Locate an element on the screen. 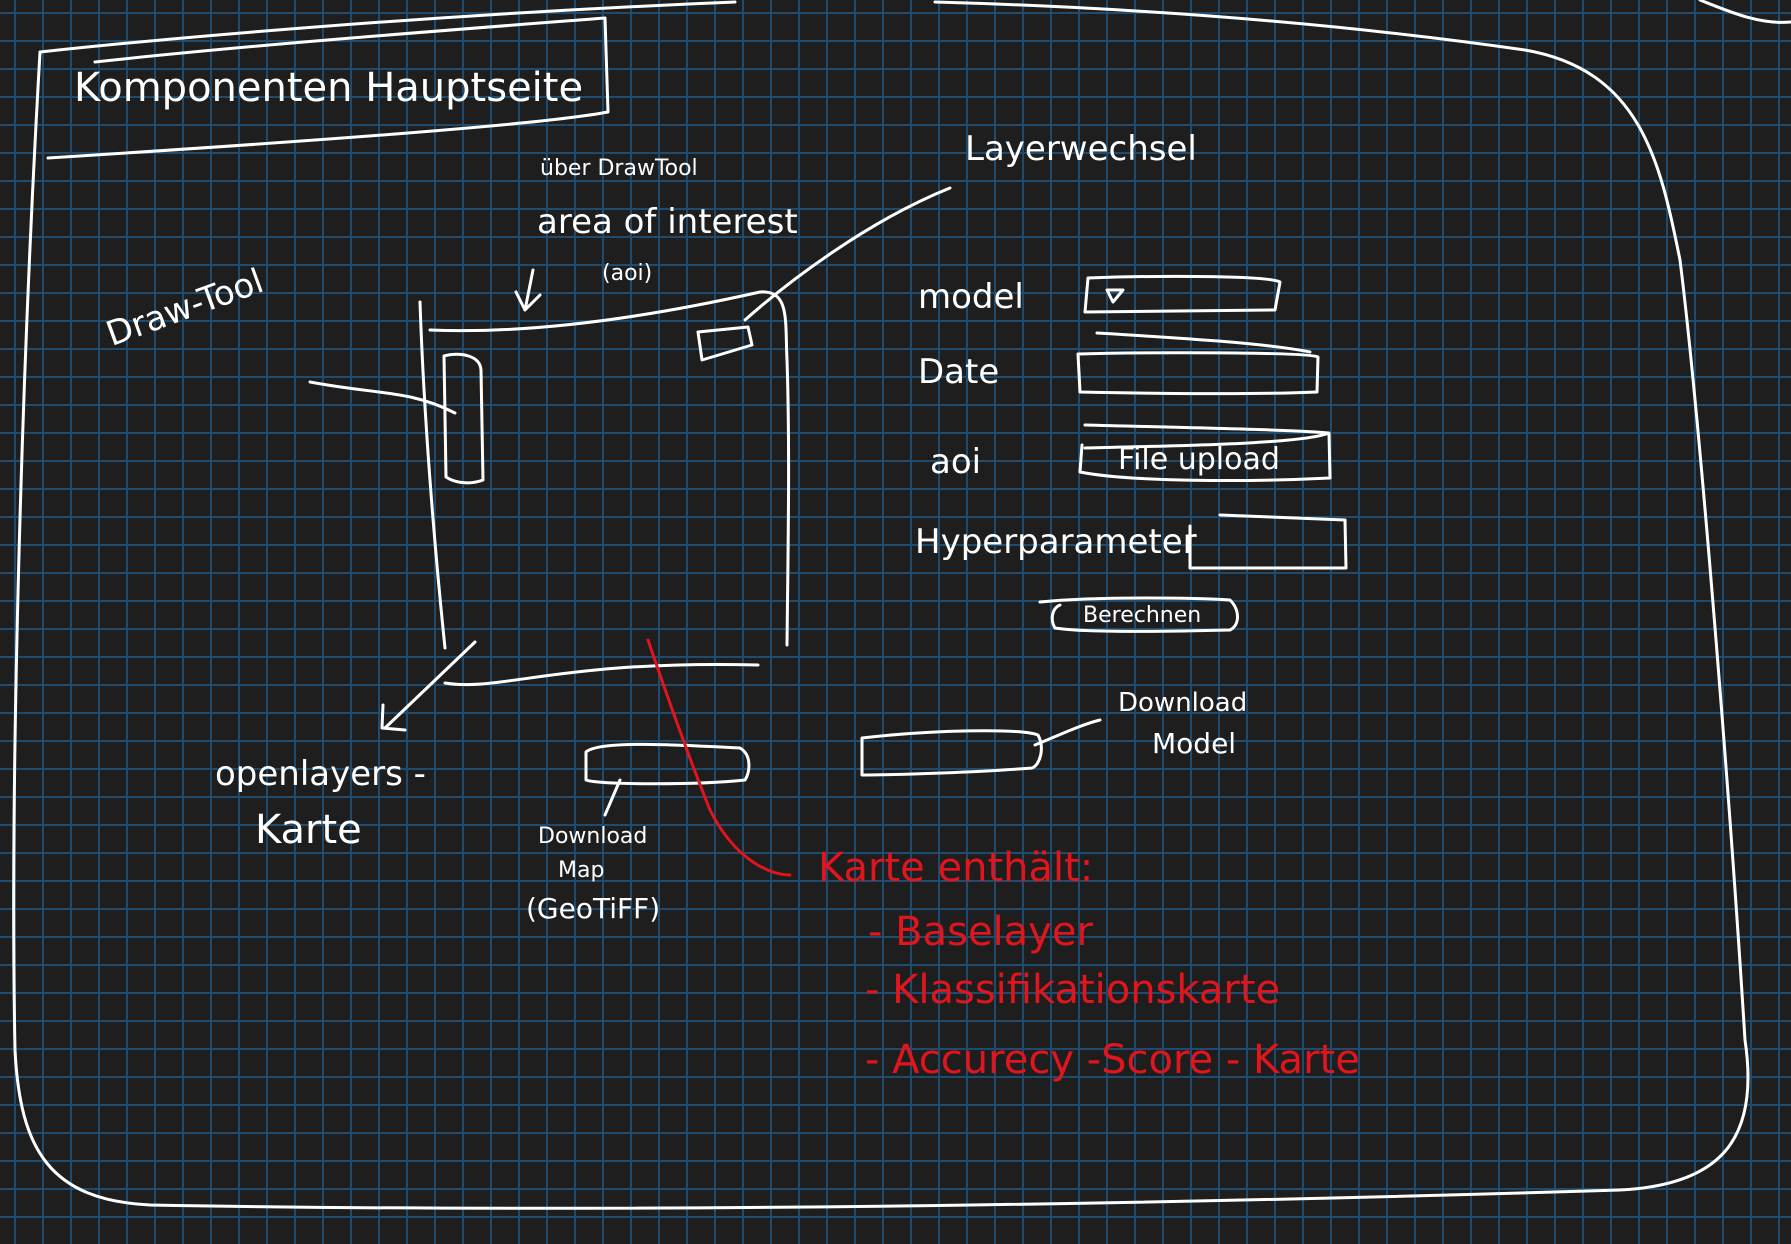 Image resolution: width=1791 pixels, height=1244 pixels. hyperparameter-box is located at coordinates (1268, 541).